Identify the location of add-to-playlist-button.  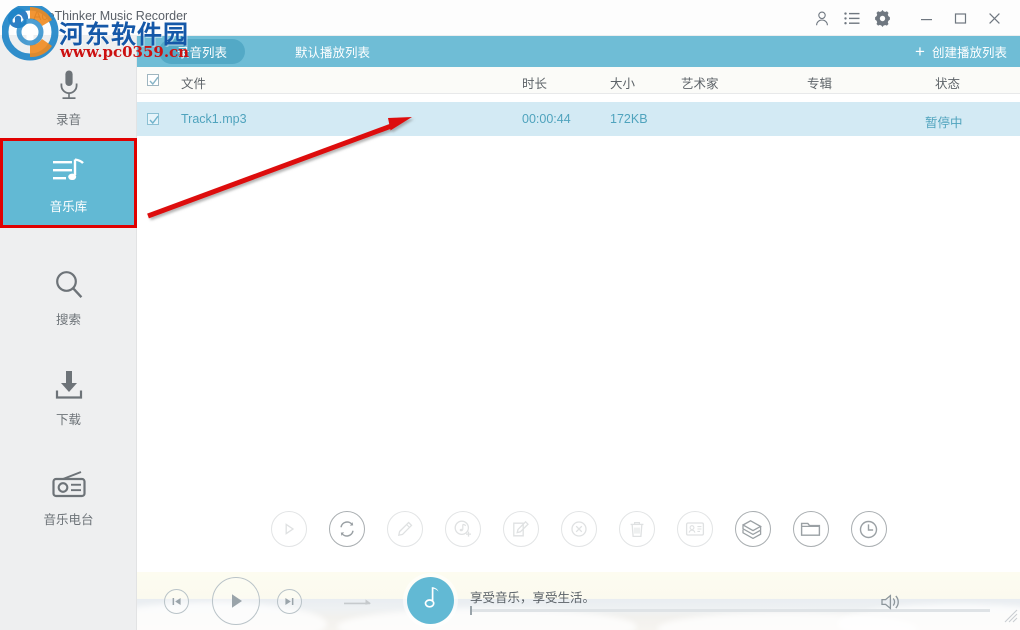
(462, 529).